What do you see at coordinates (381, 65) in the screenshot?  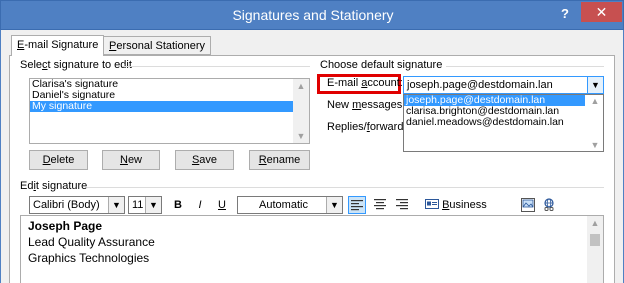 I see `choose-default-label: Choose default signature` at bounding box center [381, 65].